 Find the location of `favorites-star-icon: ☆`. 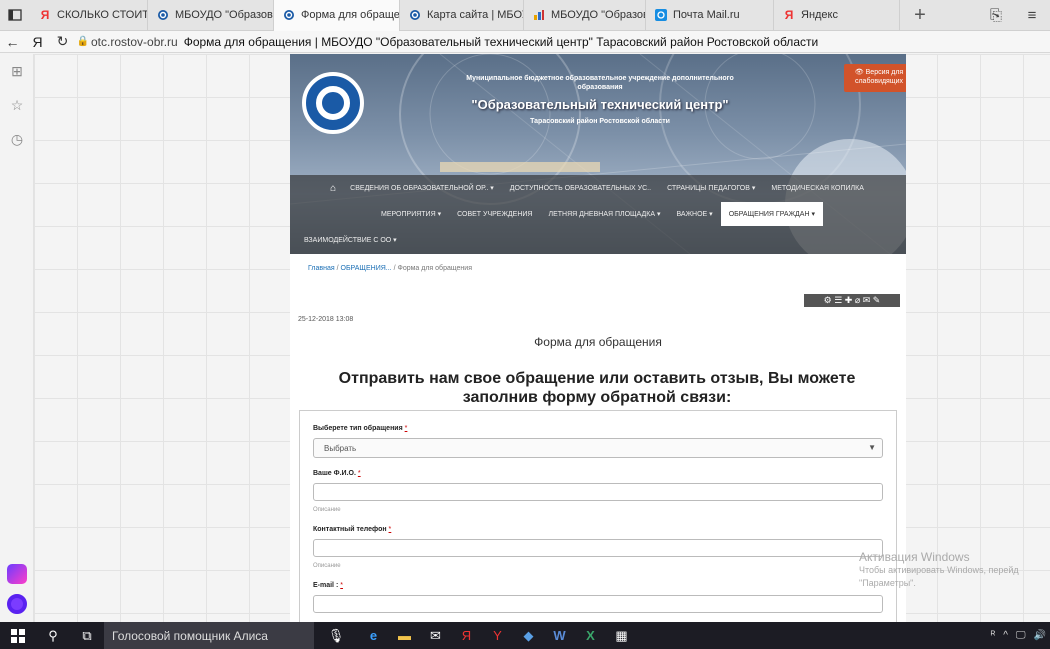

favorites-star-icon: ☆ is located at coordinates (17, 105).